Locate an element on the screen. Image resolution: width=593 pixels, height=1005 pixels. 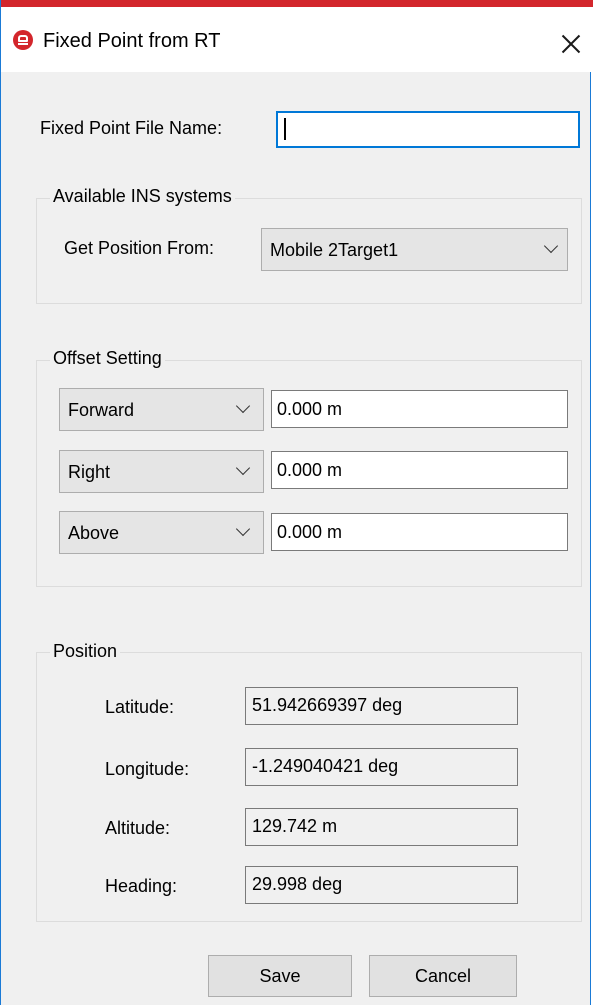
longitude-value: -1.249040421 deg is located at coordinates (381, 767).